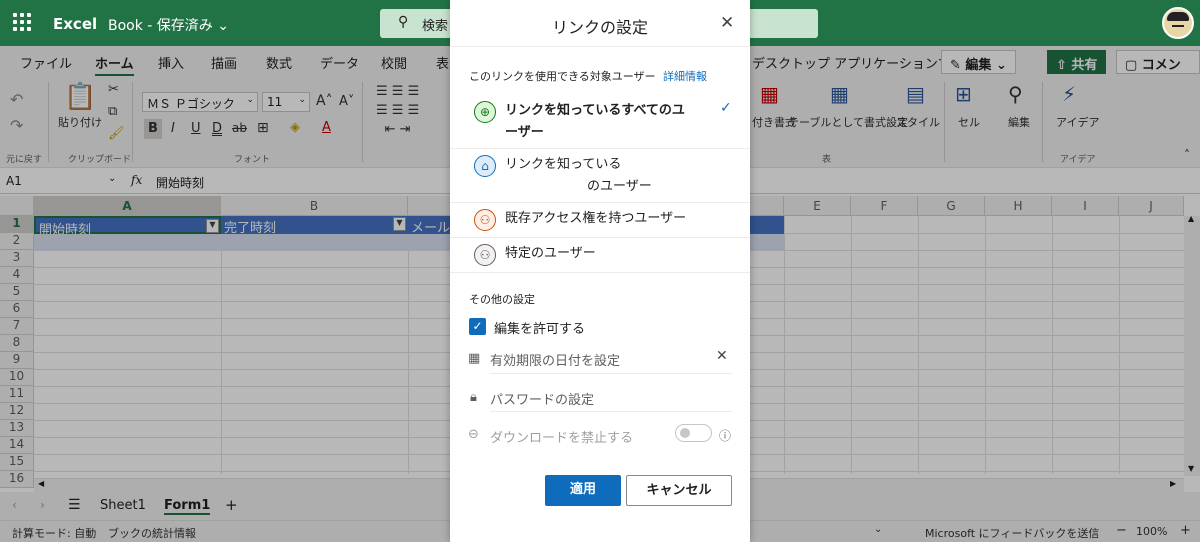  Describe the element at coordinates (562, 76) in the screenshot. I see `audience-label: このリンクを使用できる対象ユーザー` at that location.